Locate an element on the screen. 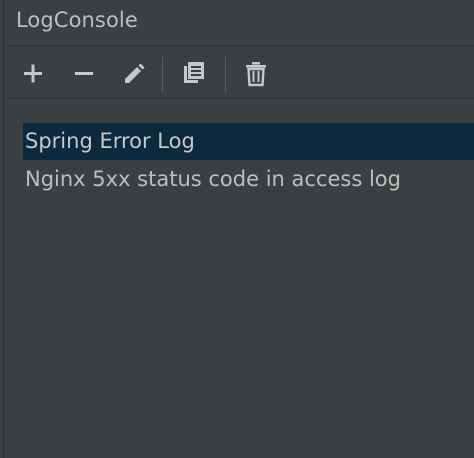 This screenshot has width=474, height=458. copy-icon is located at coordinates (194, 72).